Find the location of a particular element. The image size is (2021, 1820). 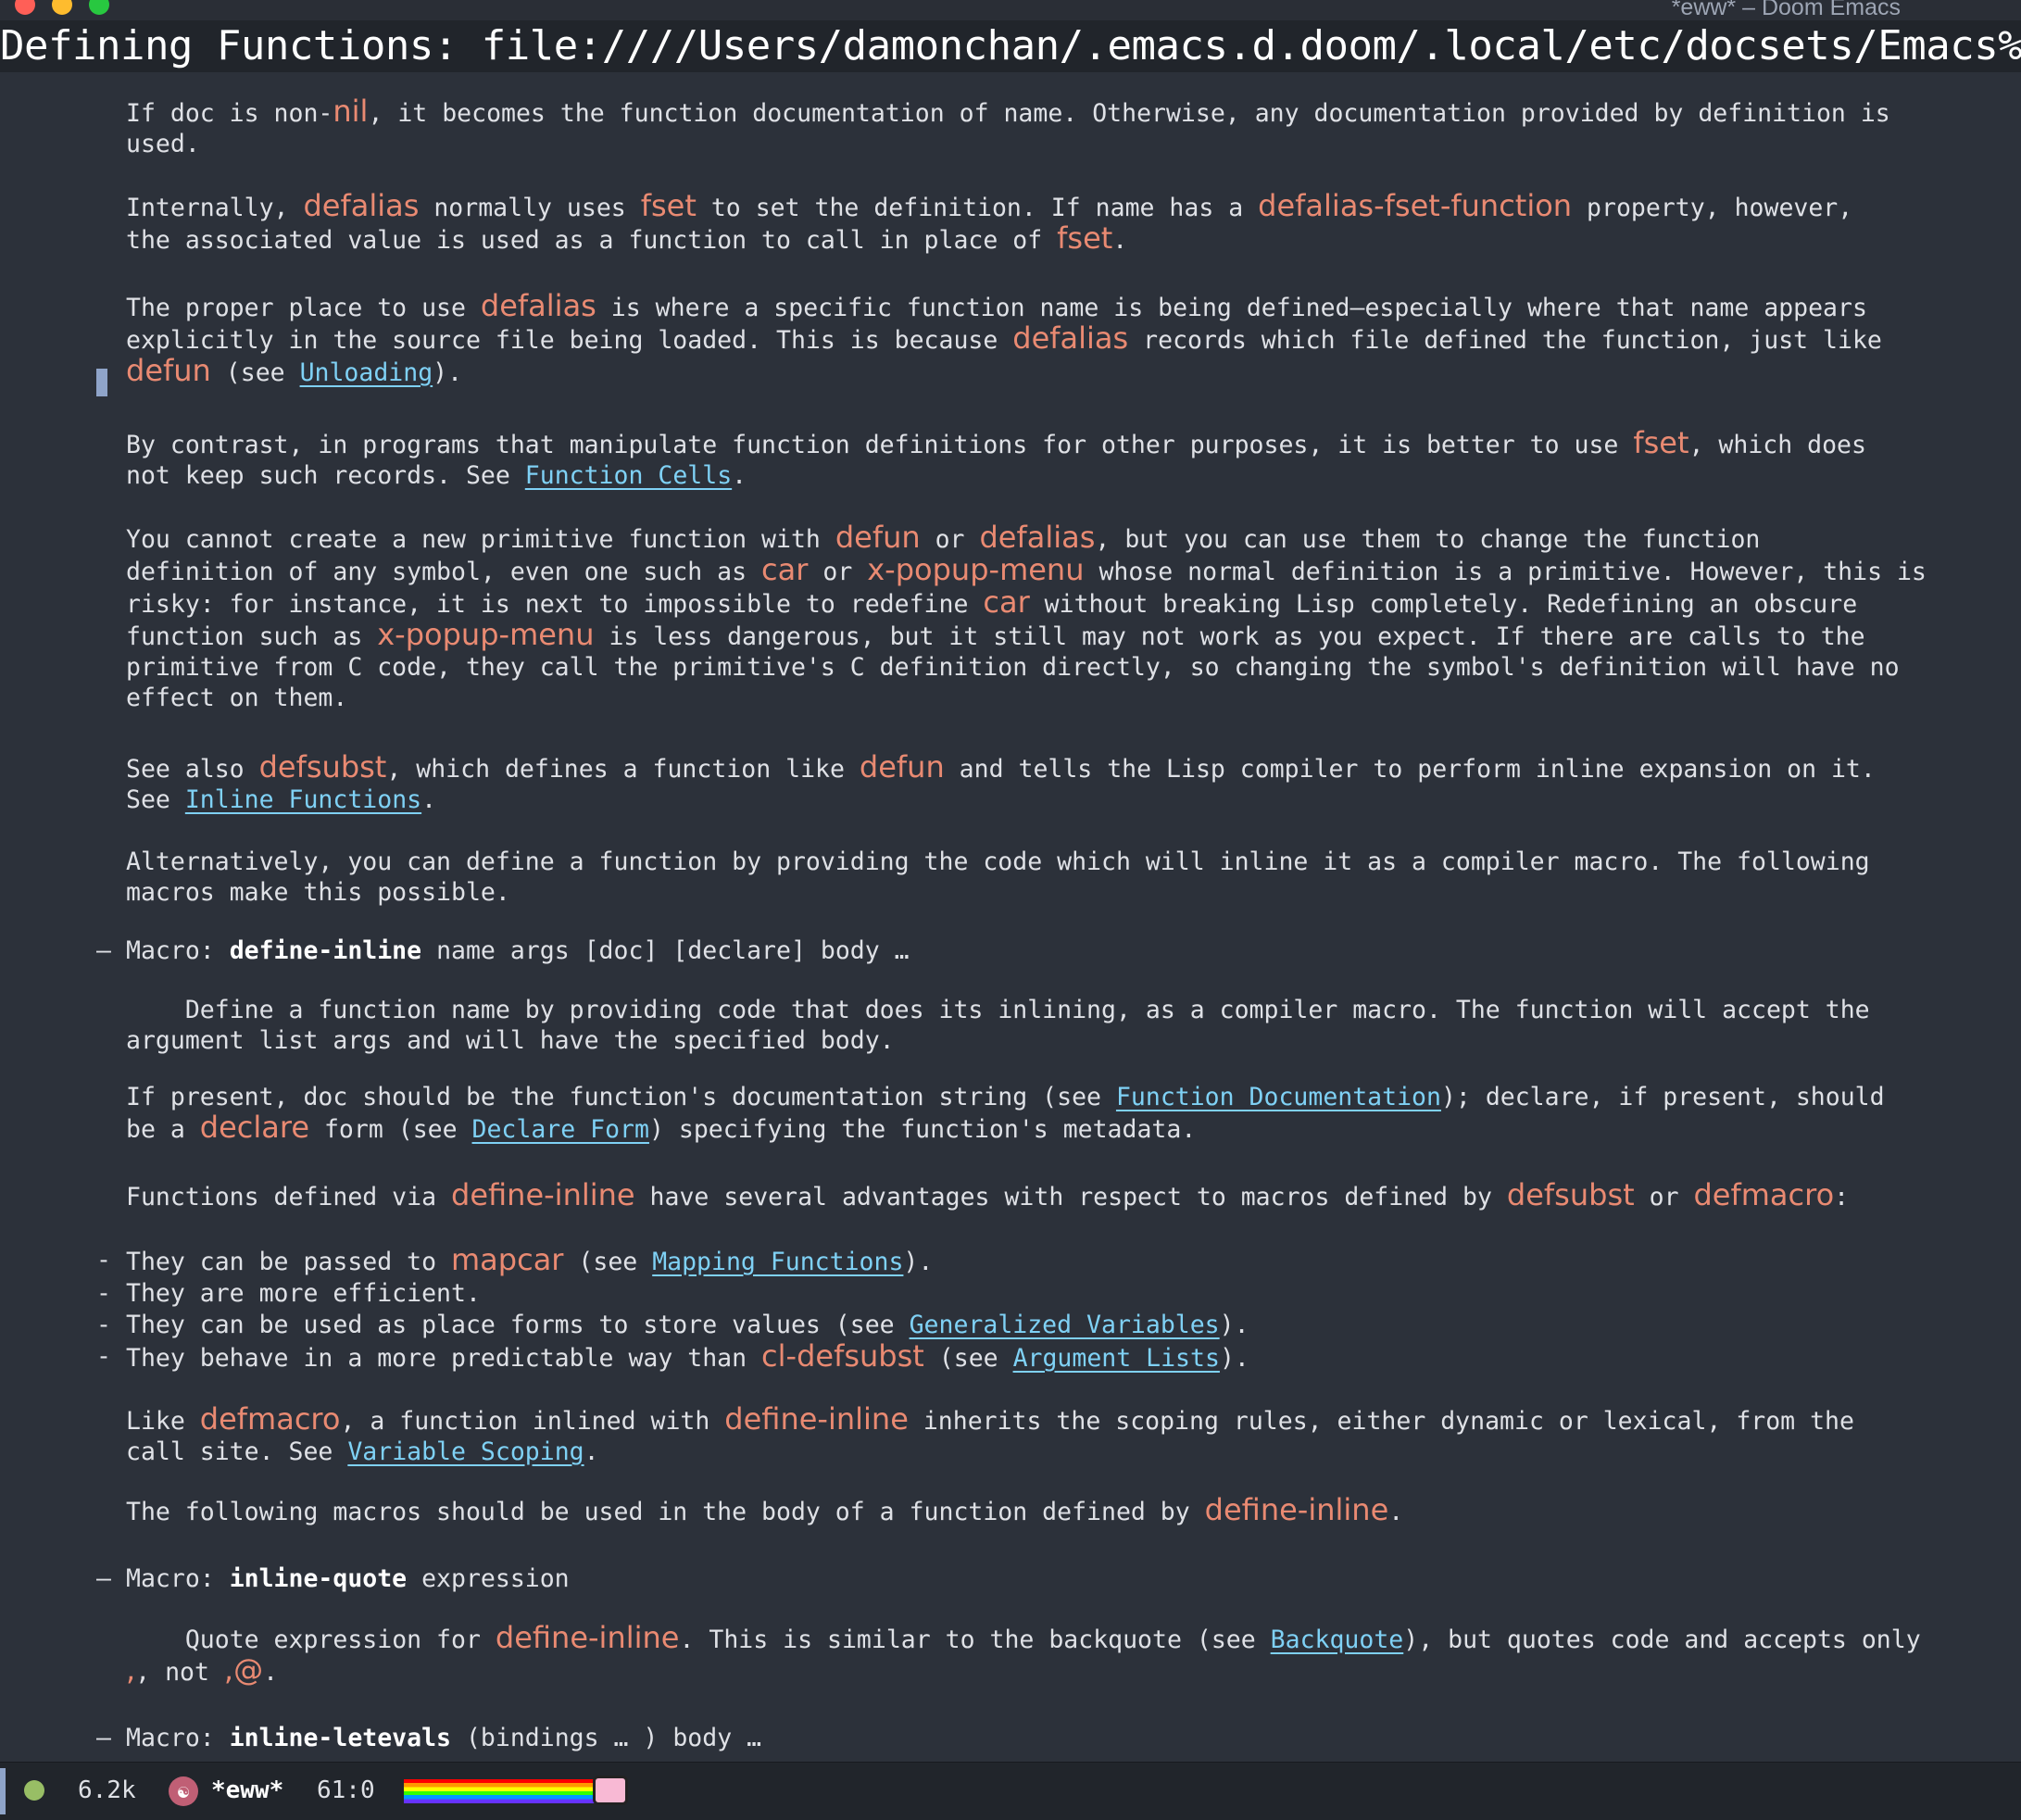

status-dot-icon is located at coordinates (34, 1790).